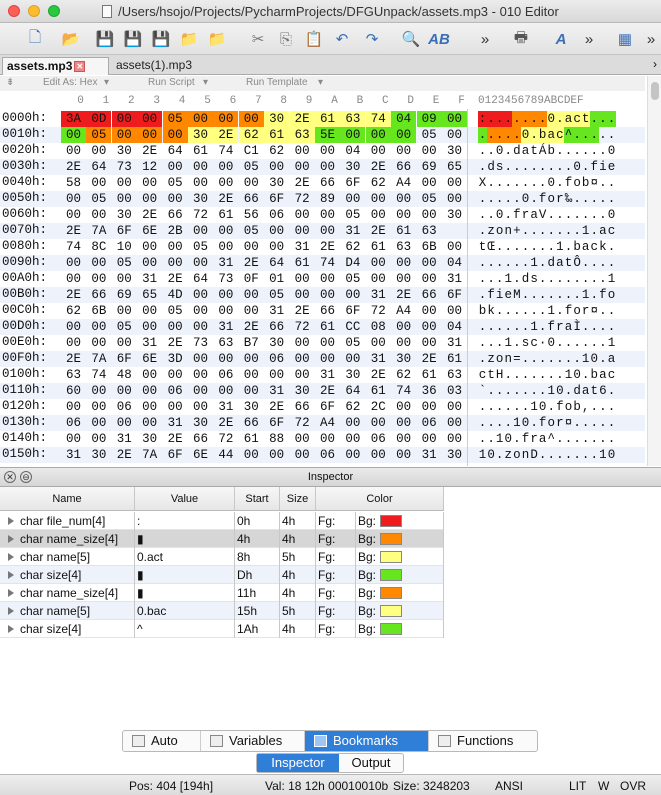 The width and height of the screenshot is (661, 795). What do you see at coordinates (352, 263) in the screenshot?
I see `hex-byte: D4` at bounding box center [352, 263].